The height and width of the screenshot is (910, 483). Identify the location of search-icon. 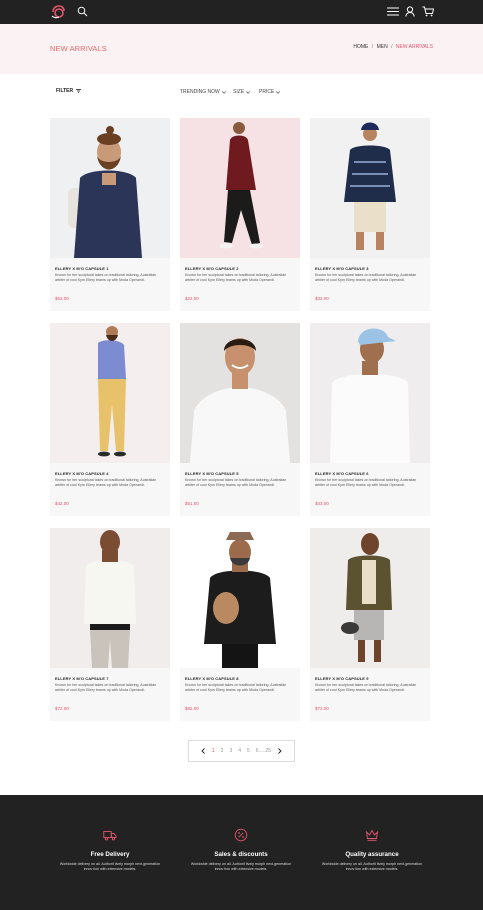
(82, 11).